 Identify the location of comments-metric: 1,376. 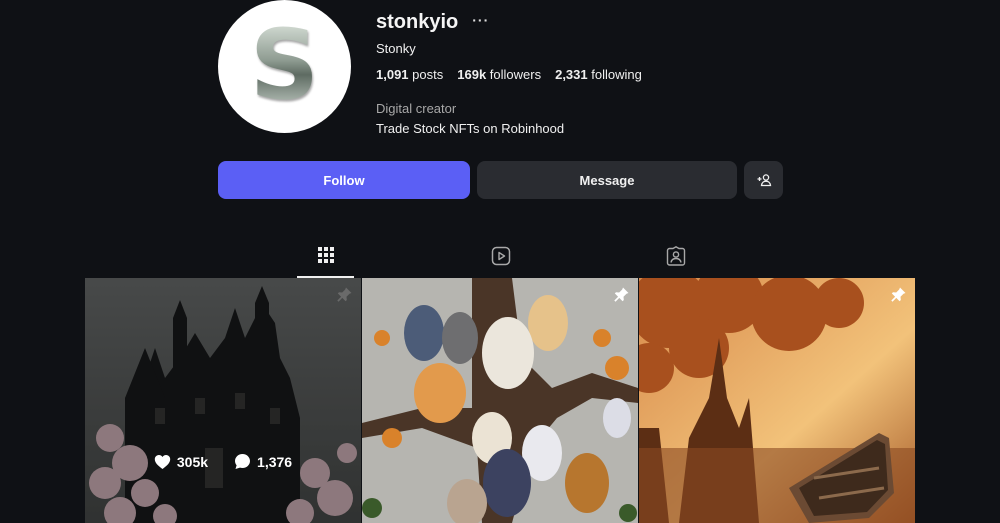
(263, 461).